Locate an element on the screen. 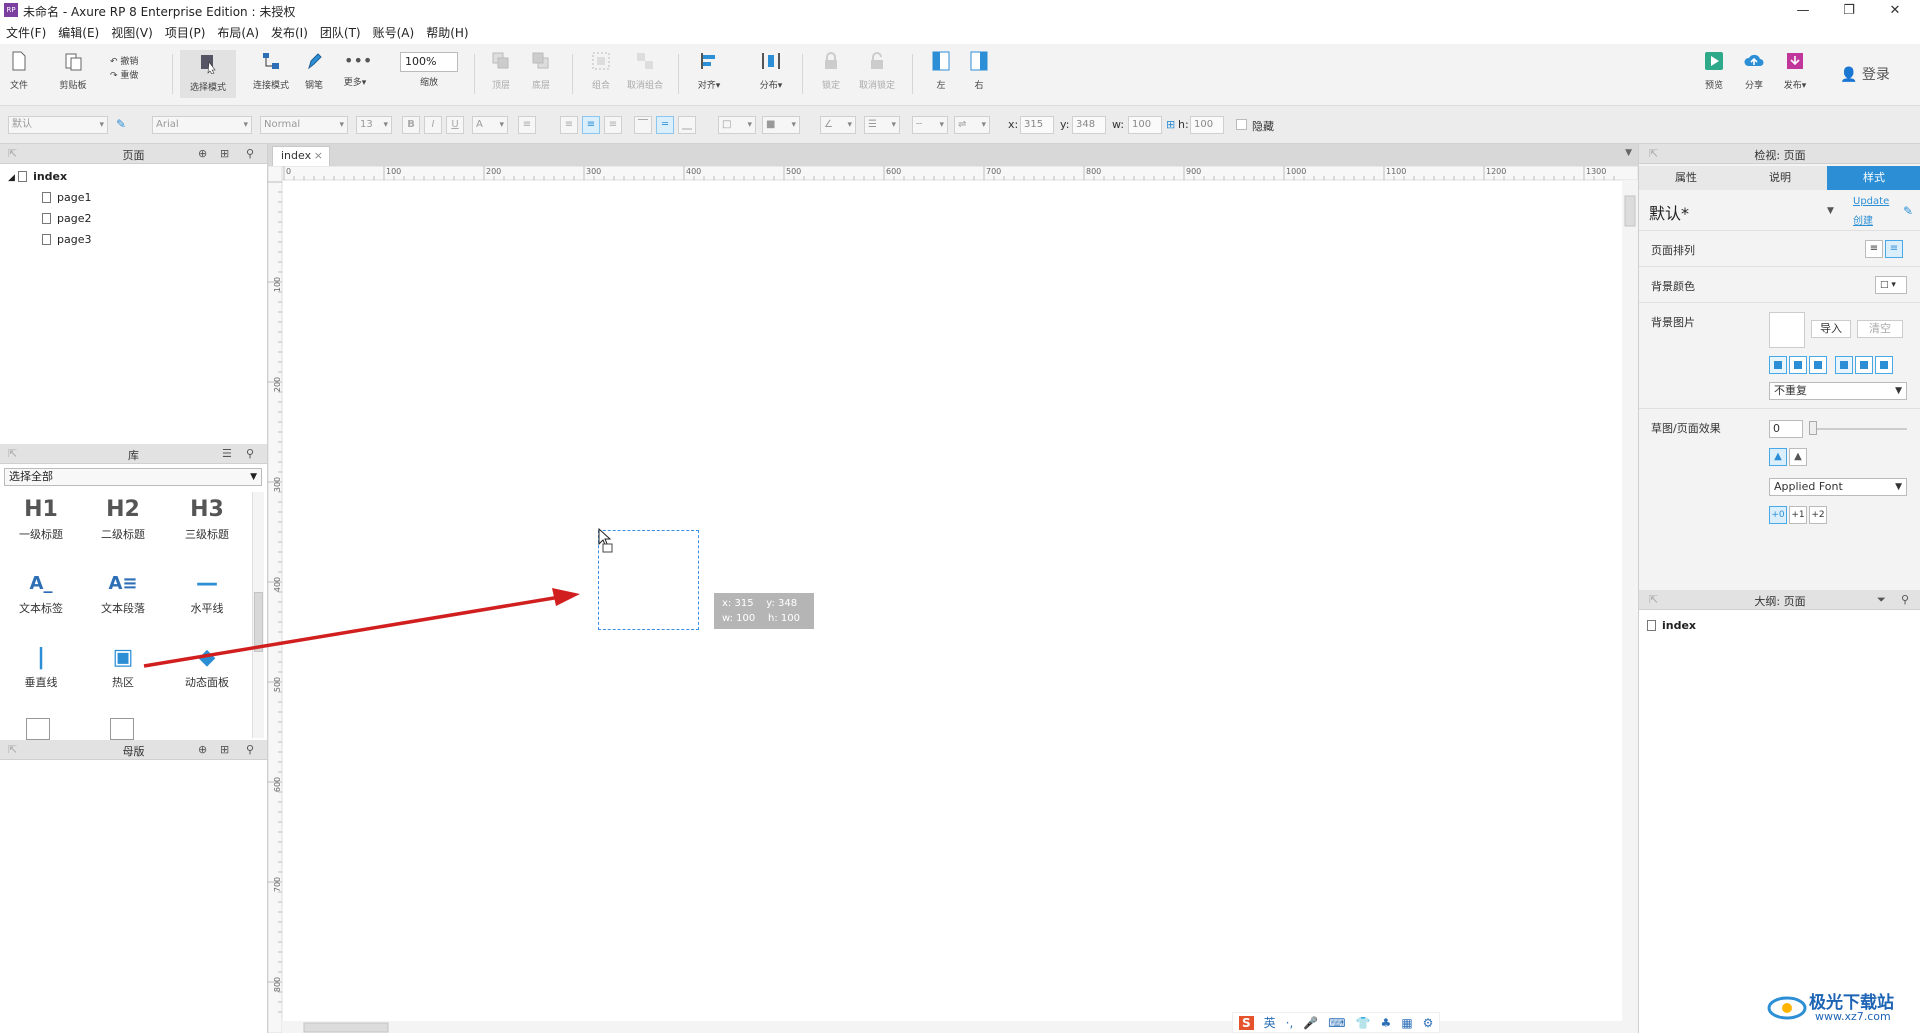 The width and height of the screenshot is (1920, 1033). align-center-icon: ≡ is located at coordinates (591, 125).